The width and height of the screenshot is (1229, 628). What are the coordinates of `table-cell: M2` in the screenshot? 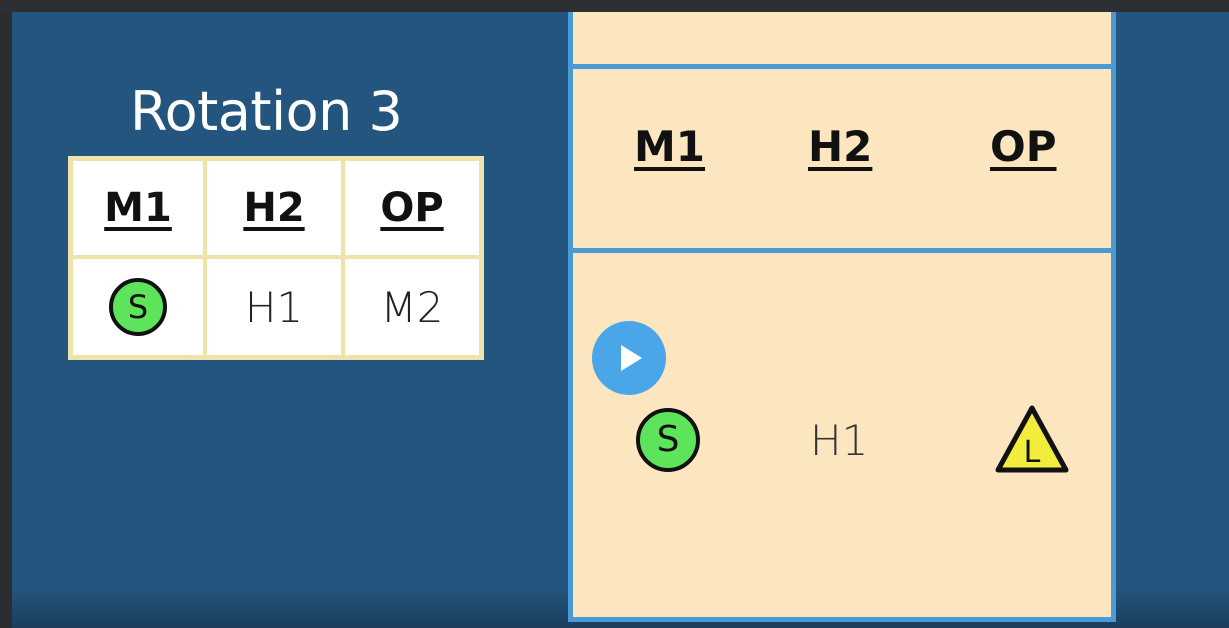 It's located at (412, 307).